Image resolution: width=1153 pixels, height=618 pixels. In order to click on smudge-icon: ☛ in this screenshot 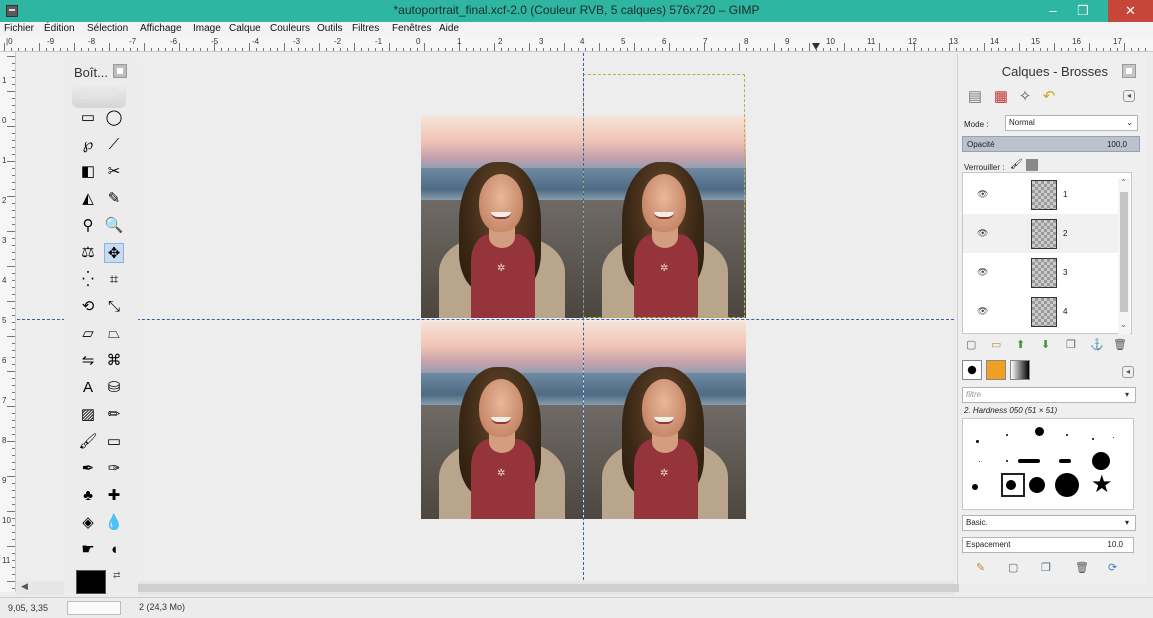, I will do `click(88, 550)`.